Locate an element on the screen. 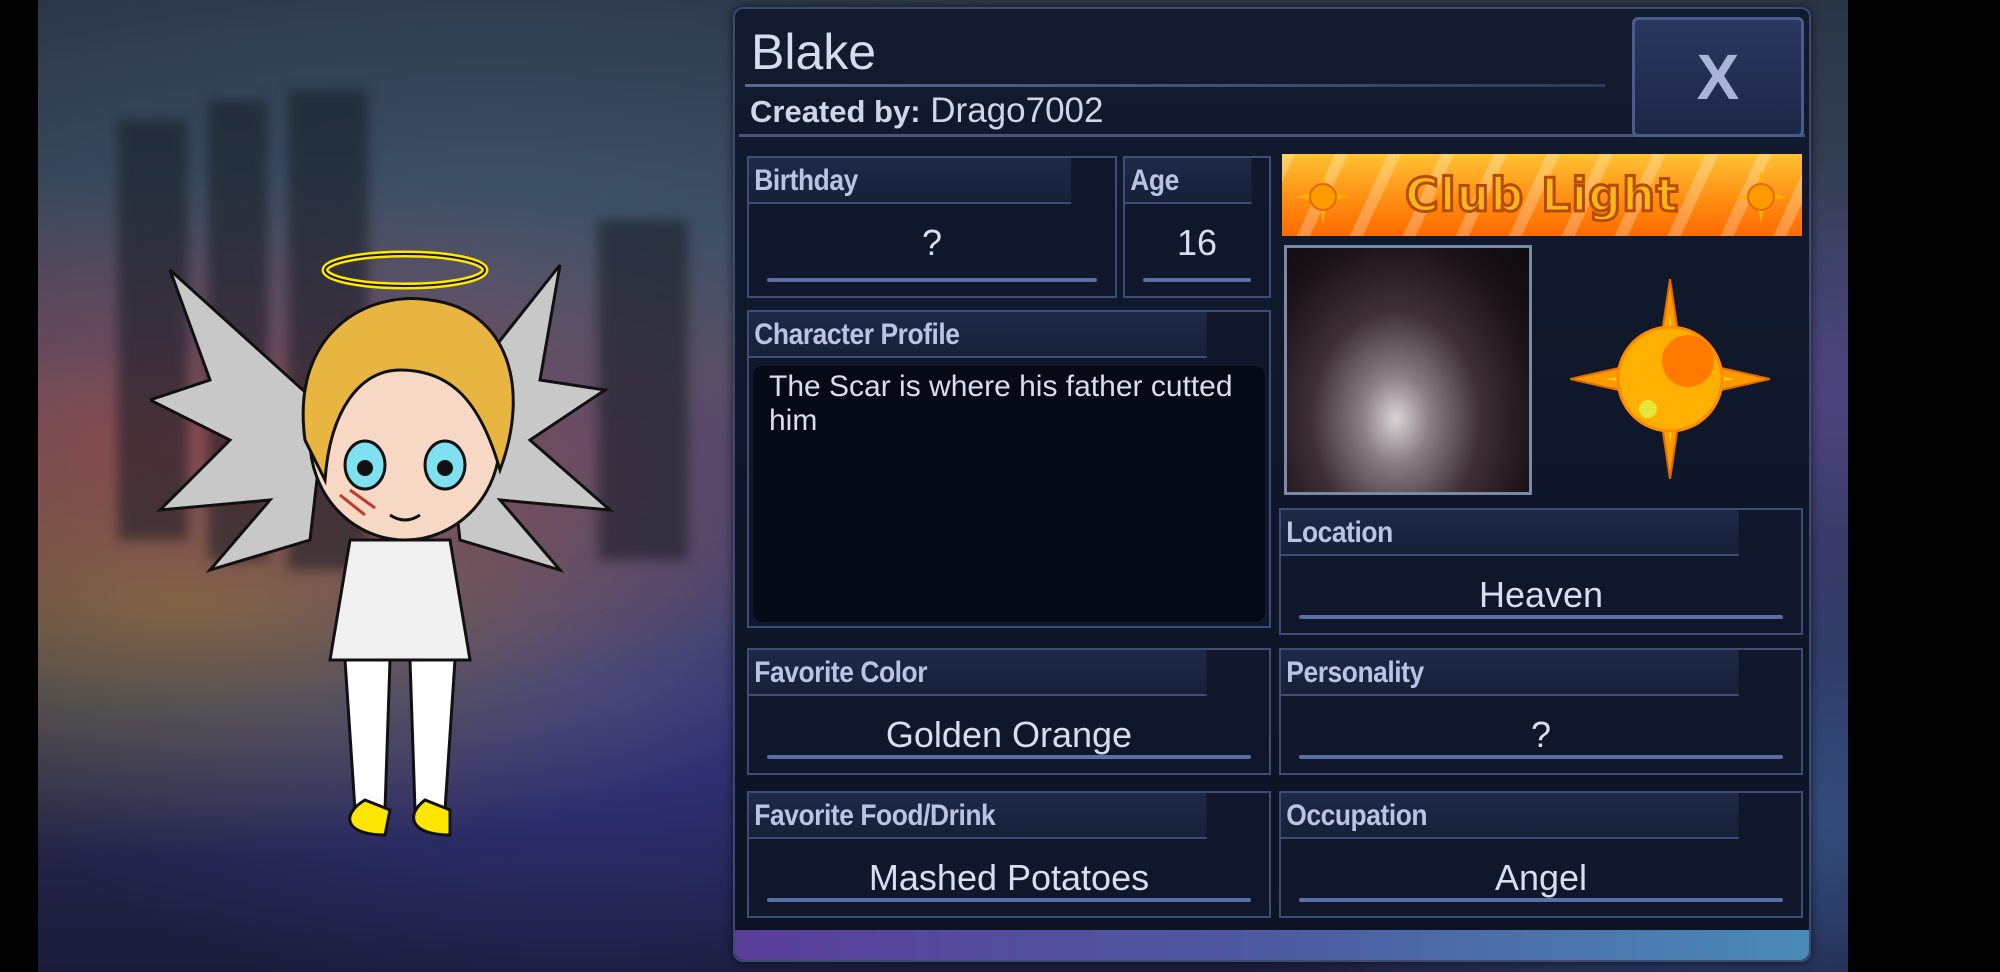 The image size is (2000, 972). favorite-food-underline is located at coordinates (1009, 900).